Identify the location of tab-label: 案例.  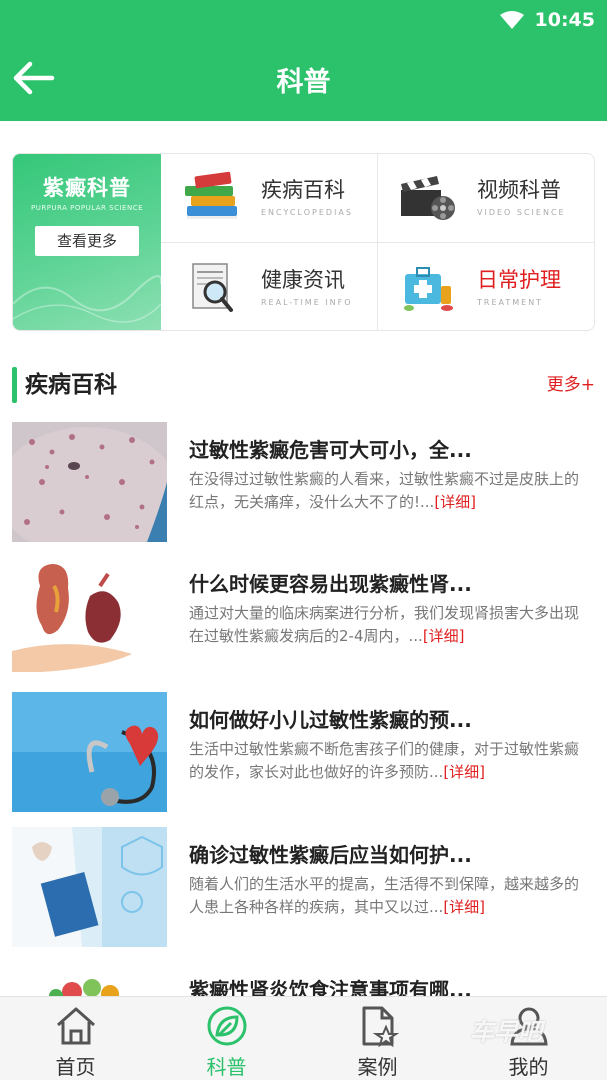
(377, 1067).